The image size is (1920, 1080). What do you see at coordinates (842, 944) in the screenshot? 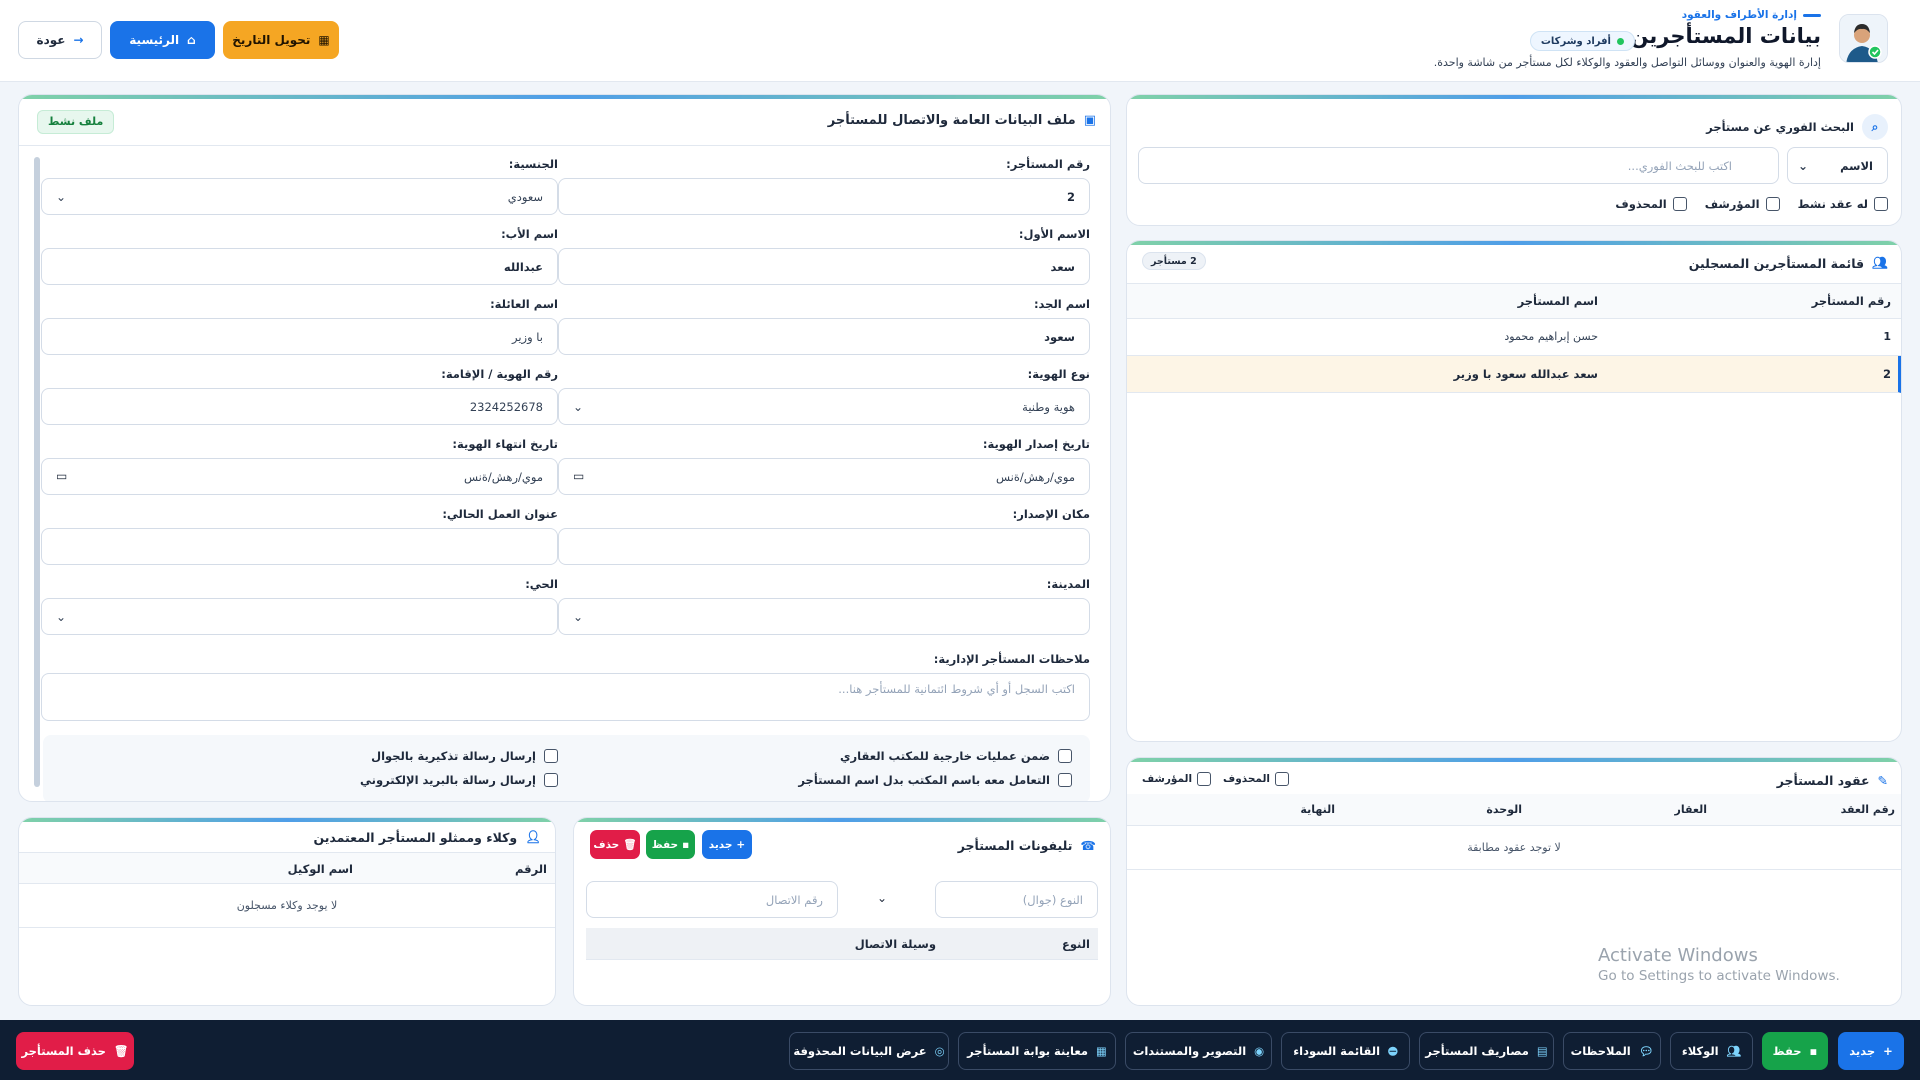
I see `phones-header: النوع وسيلة الاتصال` at bounding box center [842, 944].